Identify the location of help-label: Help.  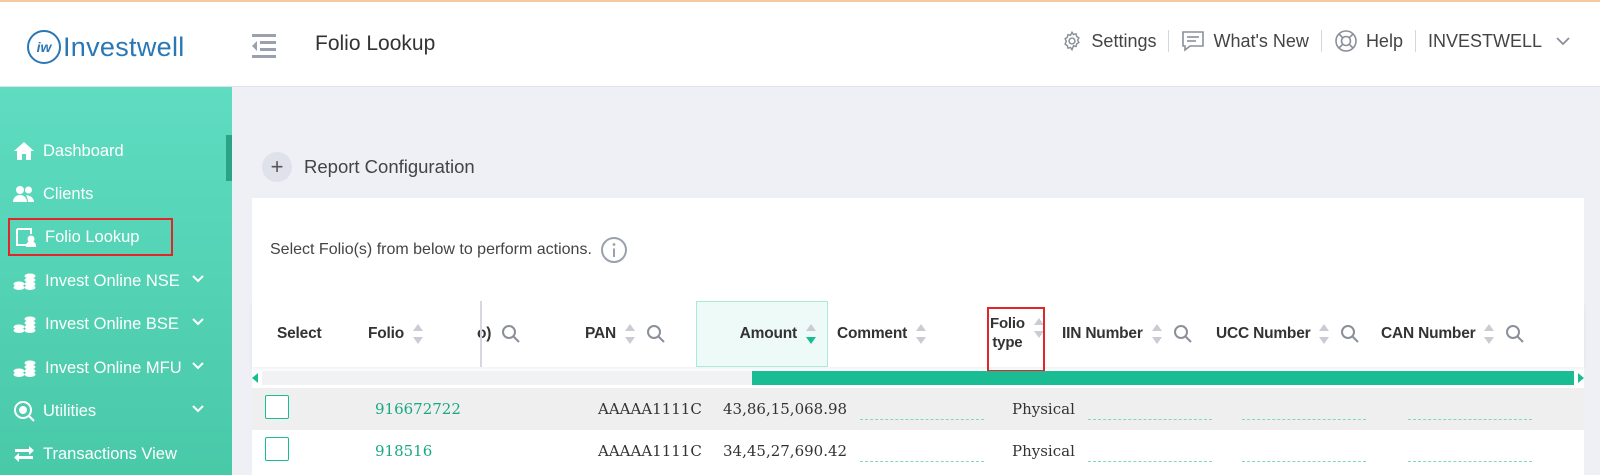
(1384, 40).